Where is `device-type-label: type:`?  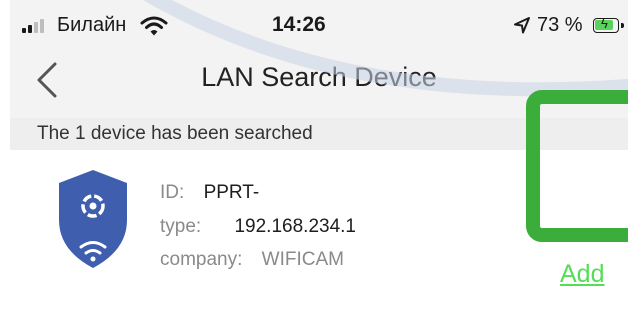 device-type-label: type: is located at coordinates (181, 226).